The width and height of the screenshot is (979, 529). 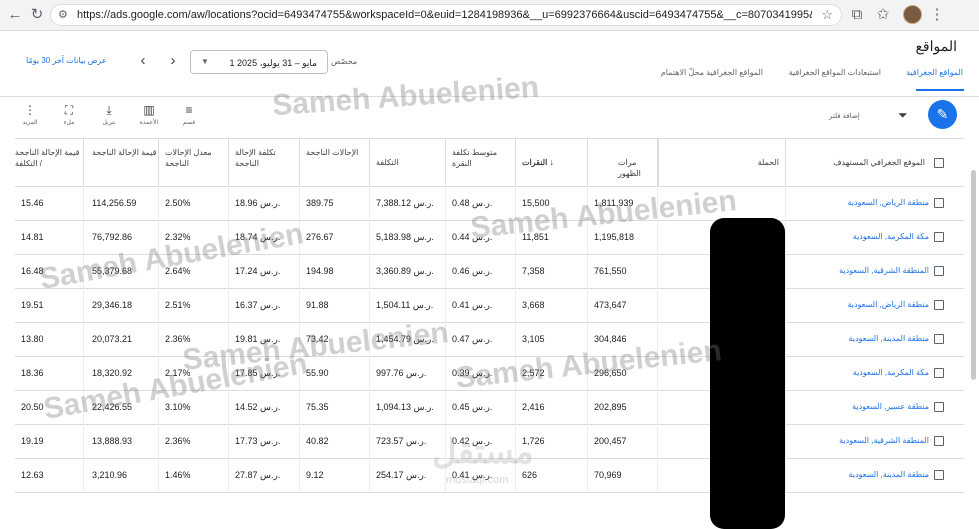 I want to click on cell-impressions: 761,550, so click(x=622, y=271).